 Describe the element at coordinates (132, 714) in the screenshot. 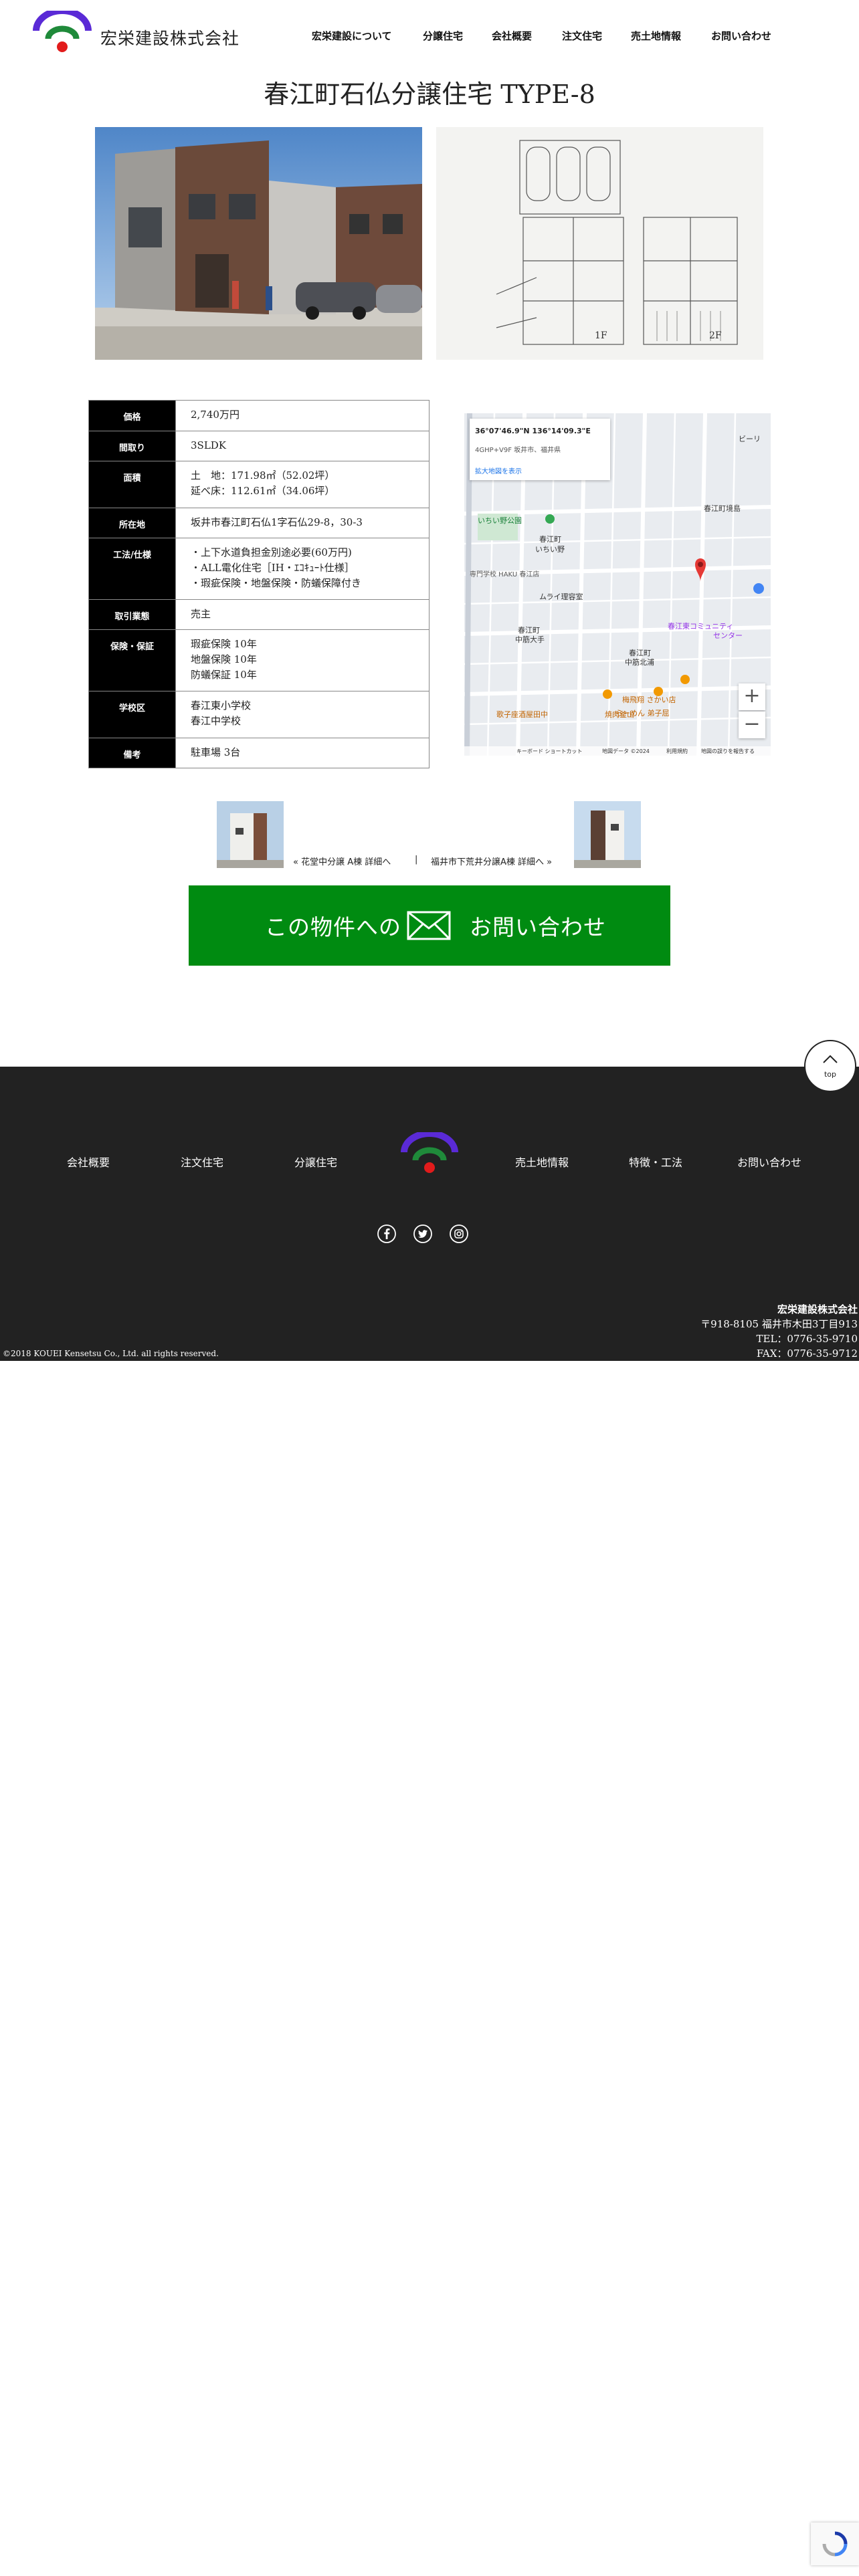

I see `spec-label: 学校区` at that location.